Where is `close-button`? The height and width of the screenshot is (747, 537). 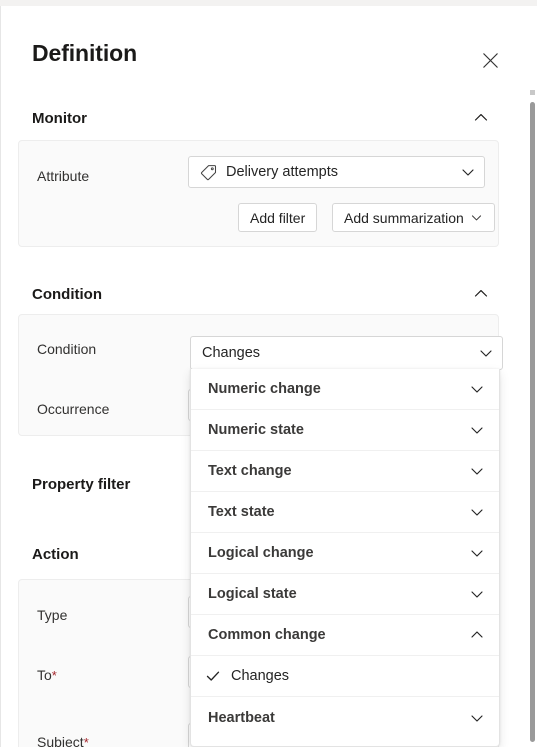 close-button is located at coordinates (490, 60).